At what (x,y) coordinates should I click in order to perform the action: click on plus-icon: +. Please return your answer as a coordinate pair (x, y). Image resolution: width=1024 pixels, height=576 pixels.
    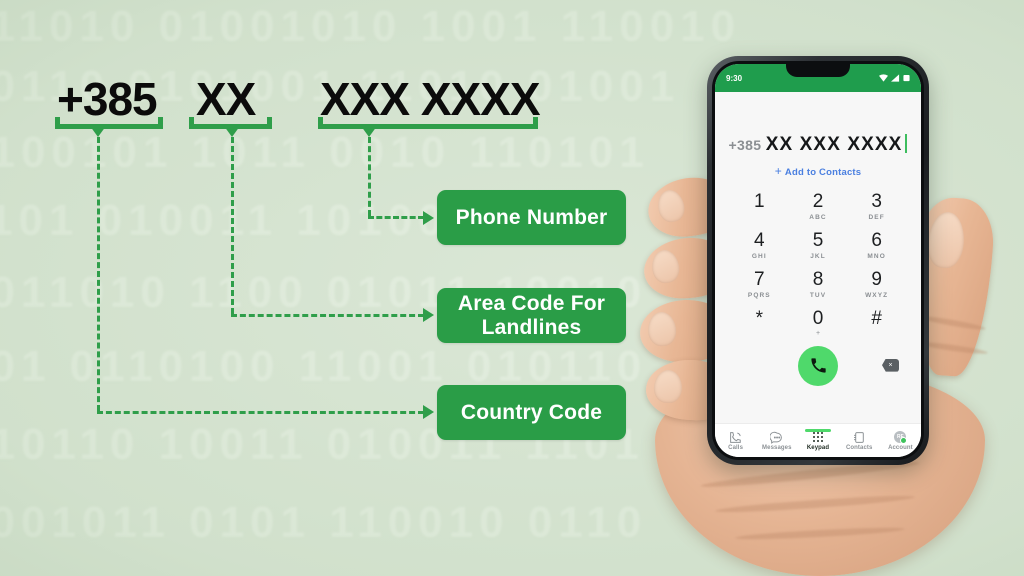
    Looking at the image, I should click on (778, 171).